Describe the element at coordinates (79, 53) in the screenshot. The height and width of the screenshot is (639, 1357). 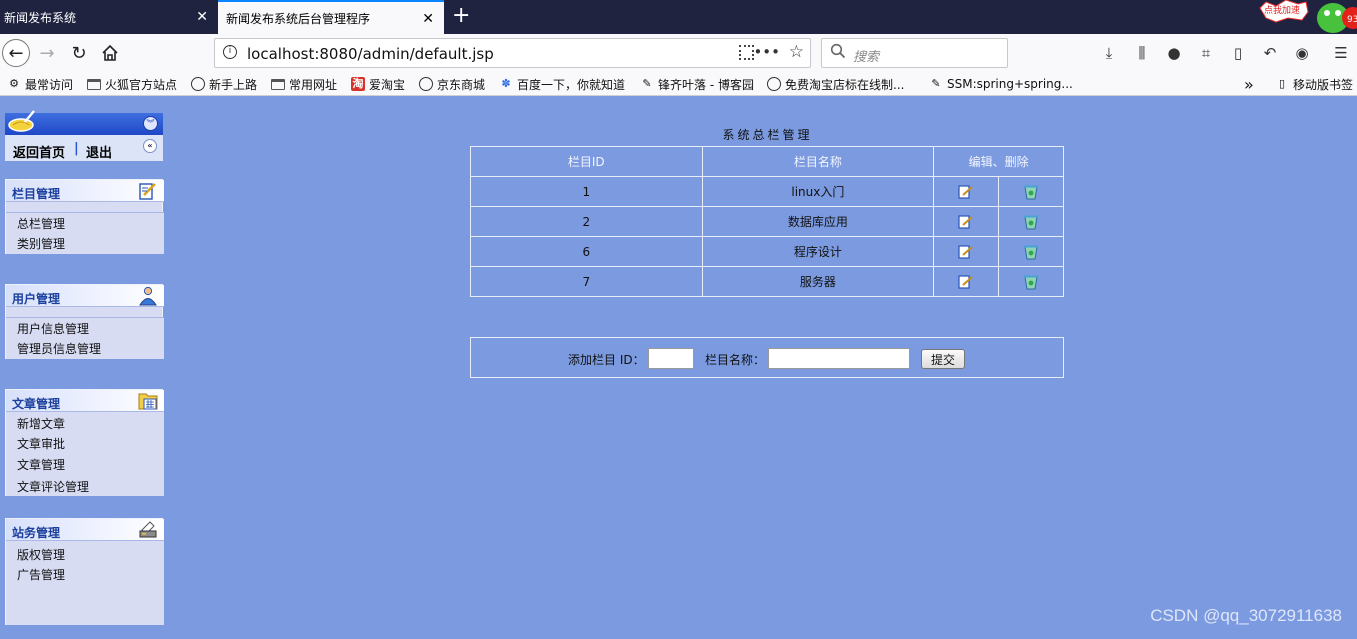
I see `reload-button: ↻` at that location.